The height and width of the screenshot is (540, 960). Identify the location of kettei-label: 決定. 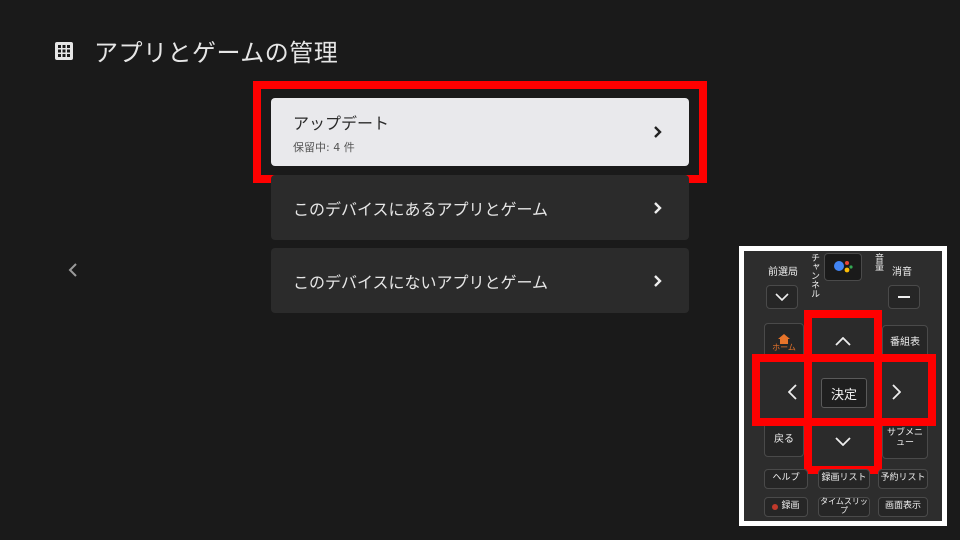
(843, 395).